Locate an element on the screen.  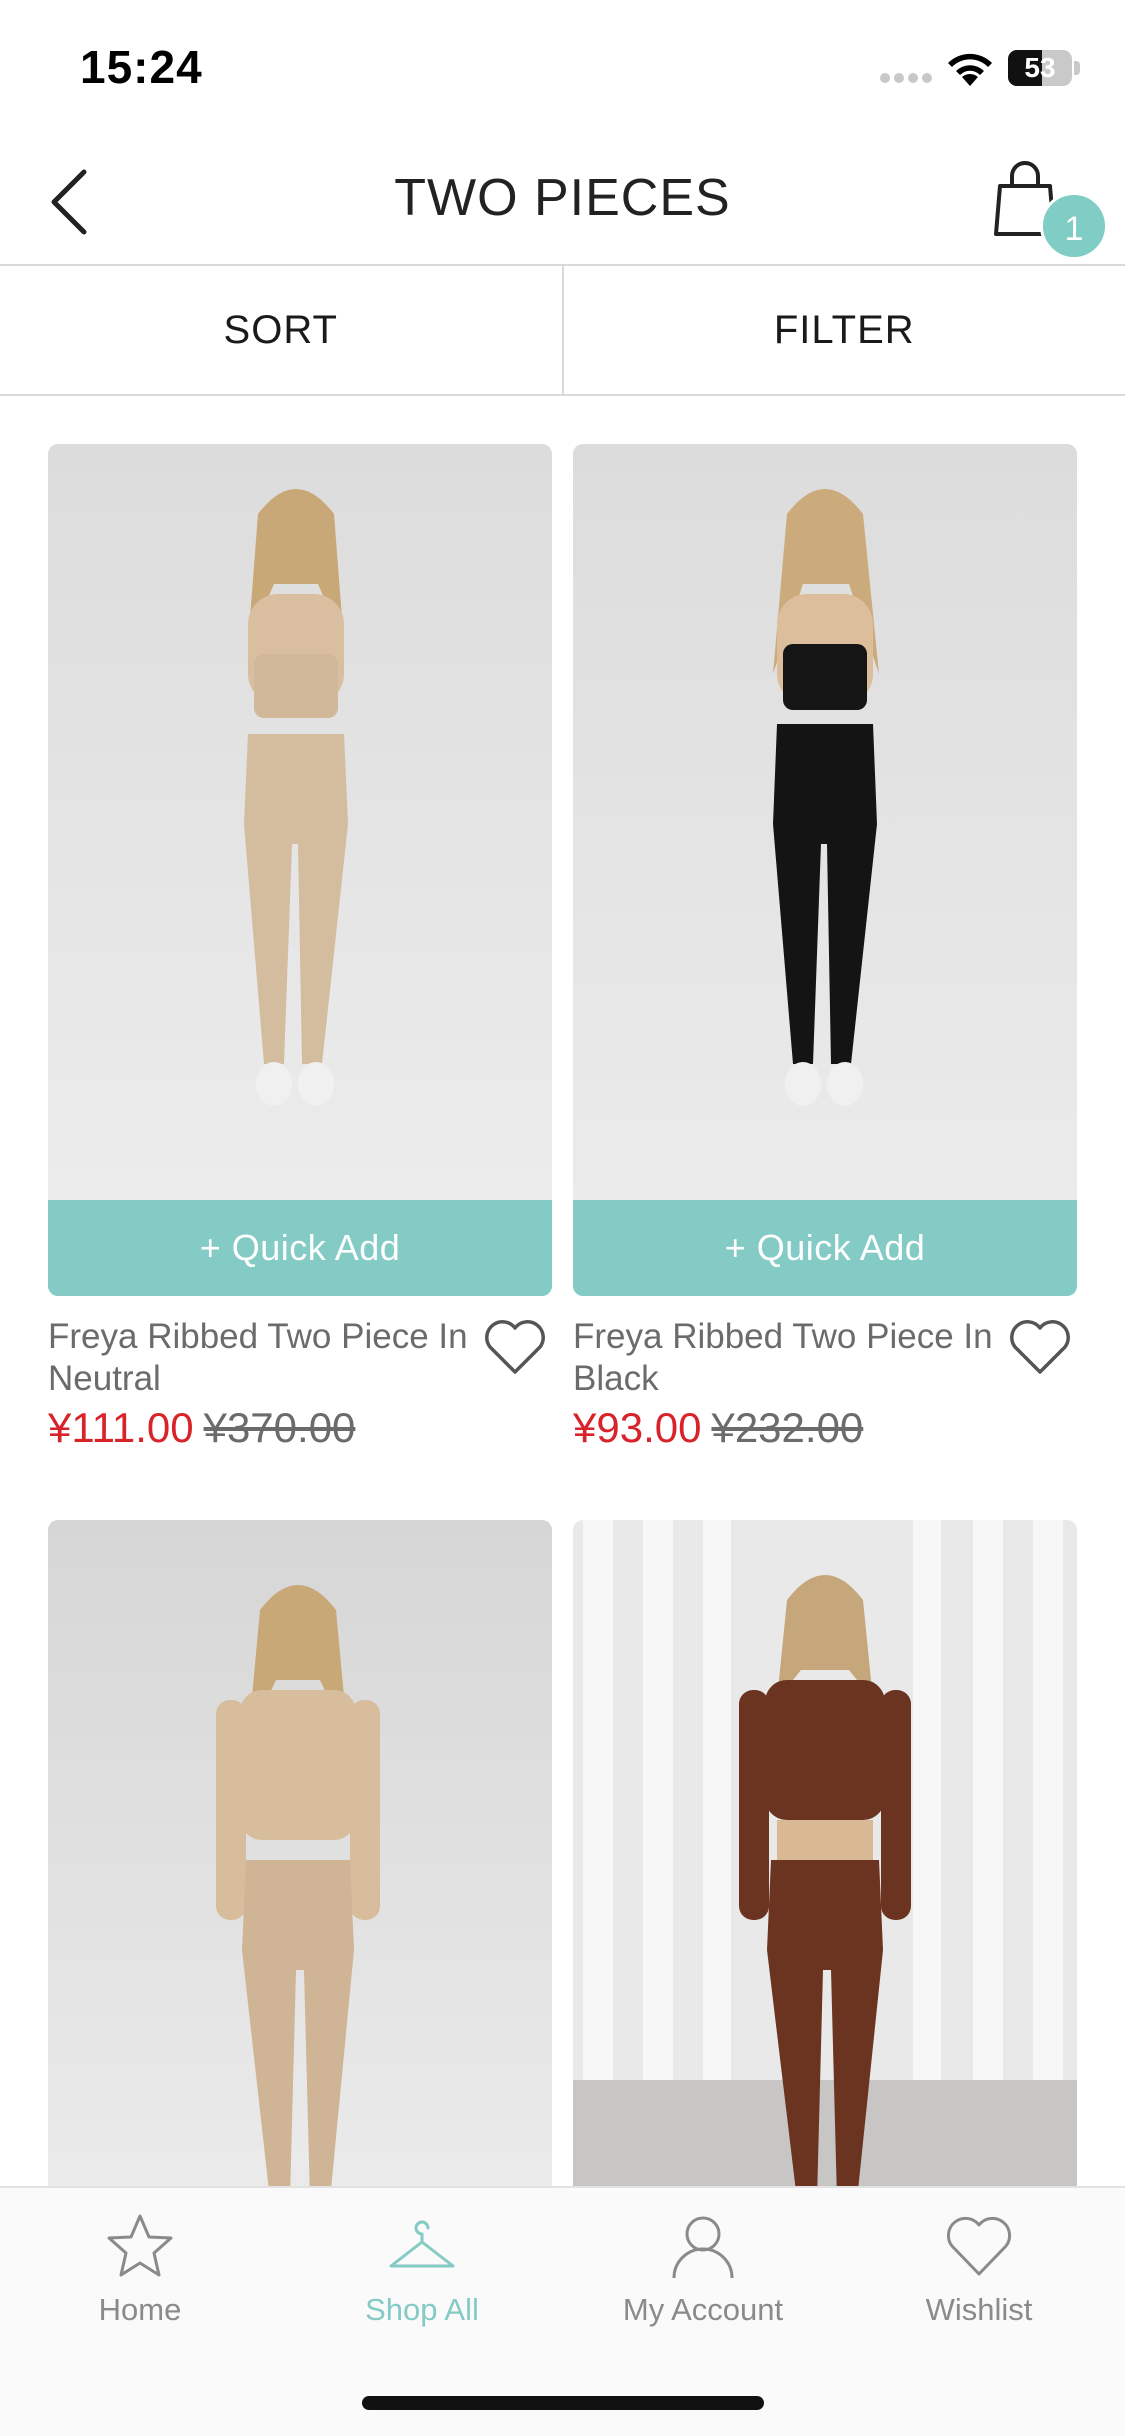
product-name: Freya Ribbed Two Piece In Black is located at coordinates (783, 1358).